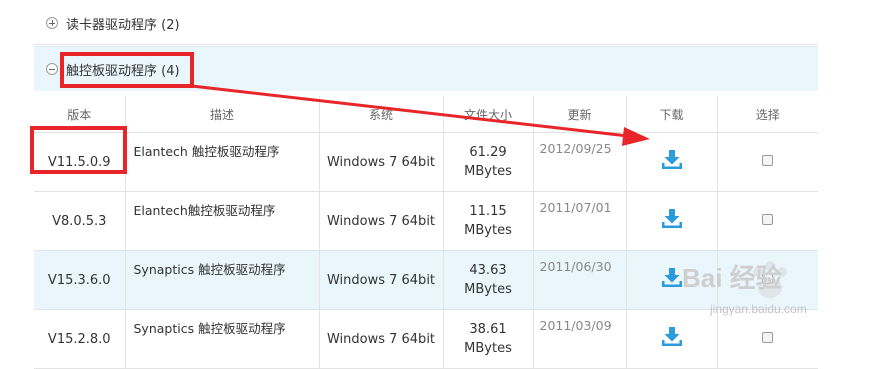 The width and height of the screenshot is (870, 369). What do you see at coordinates (580, 114) in the screenshot?
I see `header-date: 更新` at bounding box center [580, 114].